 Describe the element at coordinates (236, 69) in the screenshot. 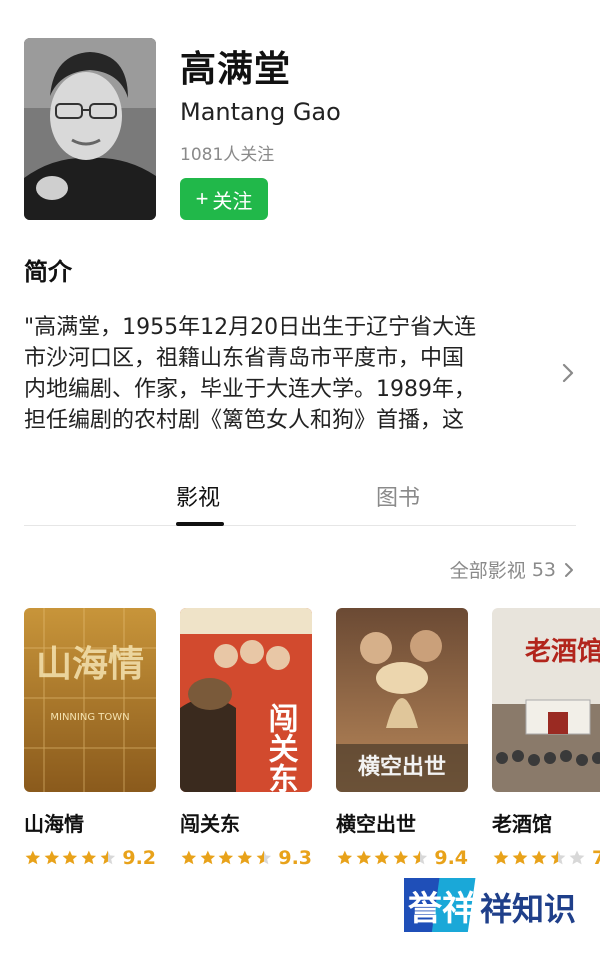

I see `author-name: 高满堂` at that location.